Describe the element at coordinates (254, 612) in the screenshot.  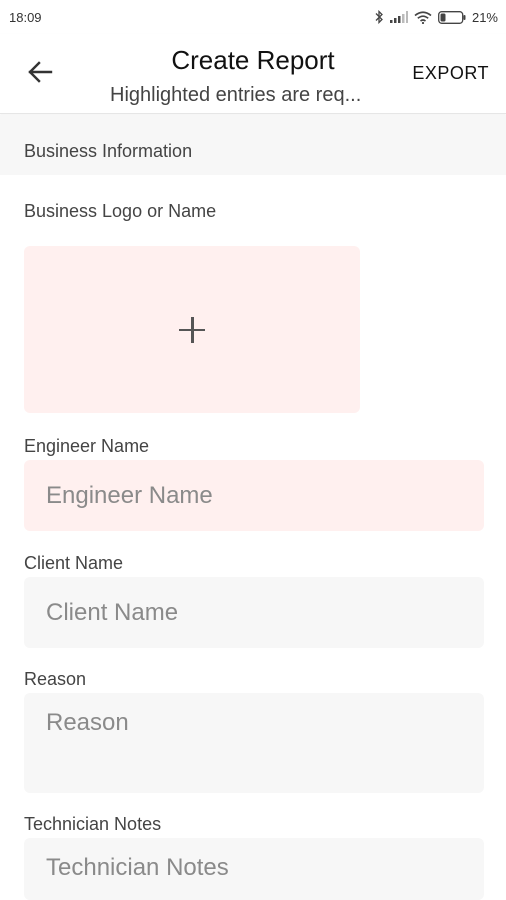
I see `client-name-input` at that location.